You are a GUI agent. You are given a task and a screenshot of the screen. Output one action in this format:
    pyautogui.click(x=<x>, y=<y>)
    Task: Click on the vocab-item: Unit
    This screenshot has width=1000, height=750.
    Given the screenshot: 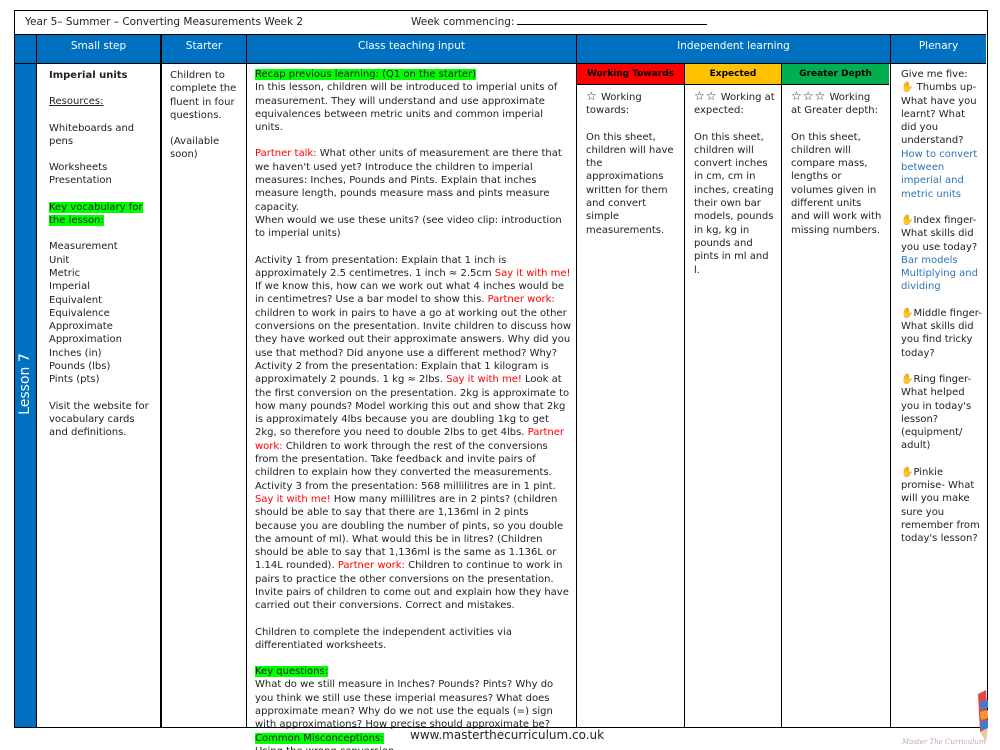 What is the action you would take?
    pyautogui.click(x=59, y=260)
    